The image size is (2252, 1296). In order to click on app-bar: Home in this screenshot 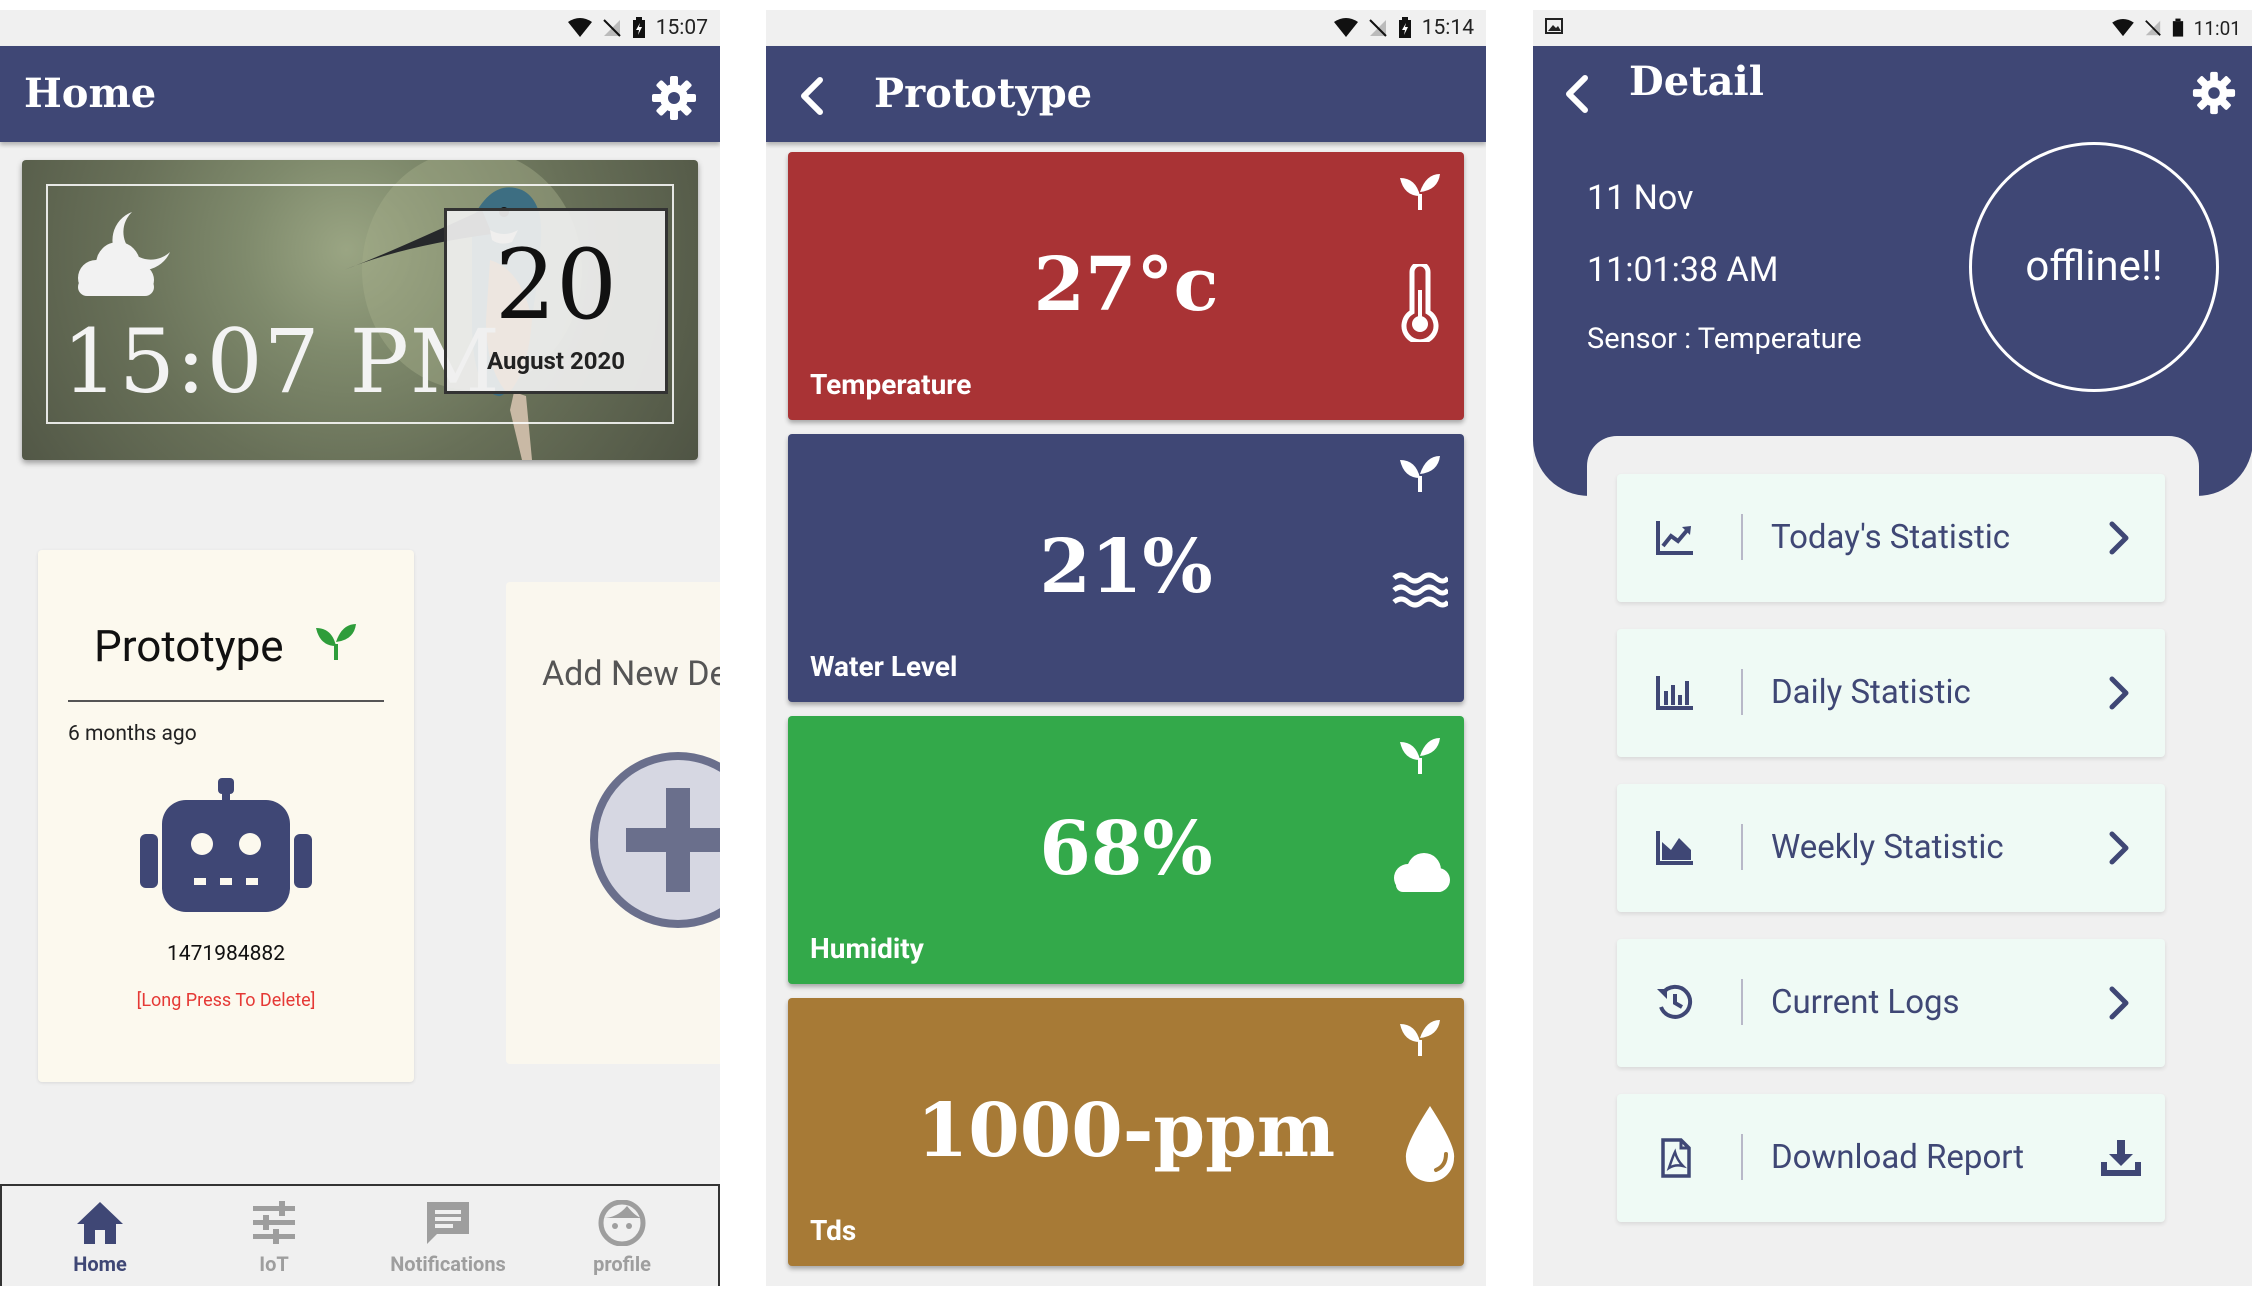, I will do `click(360, 94)`.